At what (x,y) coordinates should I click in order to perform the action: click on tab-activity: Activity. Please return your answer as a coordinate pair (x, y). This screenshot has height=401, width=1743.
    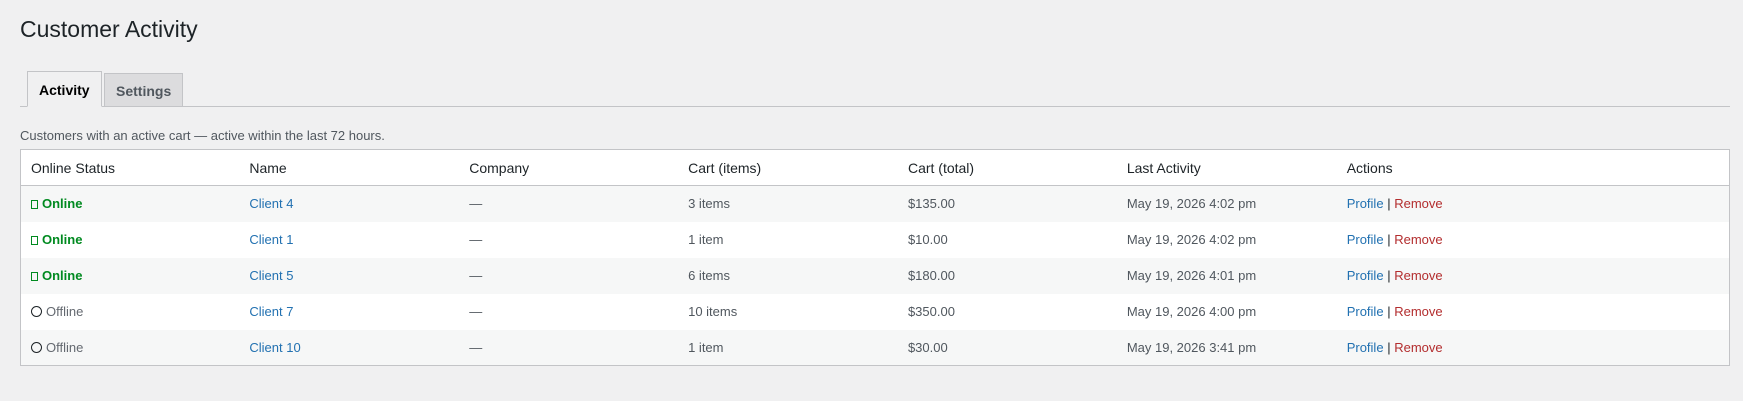
    Looking at the image, I should click on (64, 89).